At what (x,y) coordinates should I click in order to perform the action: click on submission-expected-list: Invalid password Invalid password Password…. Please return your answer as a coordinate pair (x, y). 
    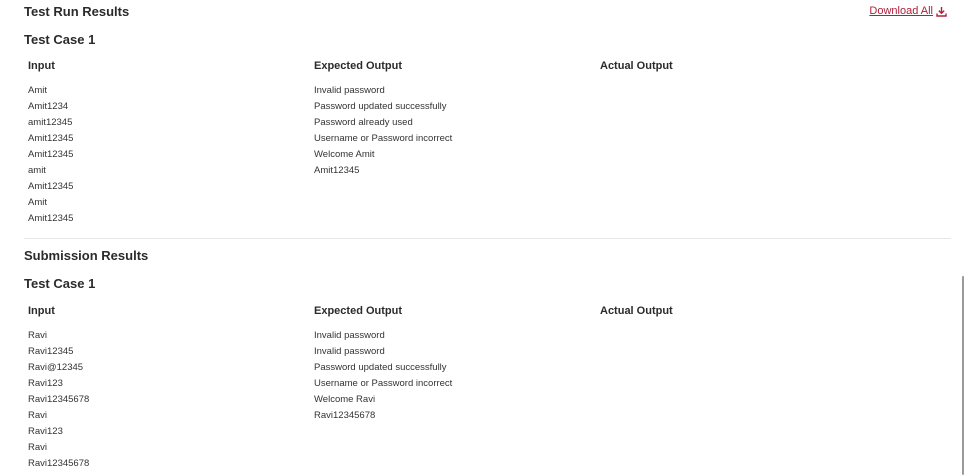
    Looking at the image, I should click on (454, 378).